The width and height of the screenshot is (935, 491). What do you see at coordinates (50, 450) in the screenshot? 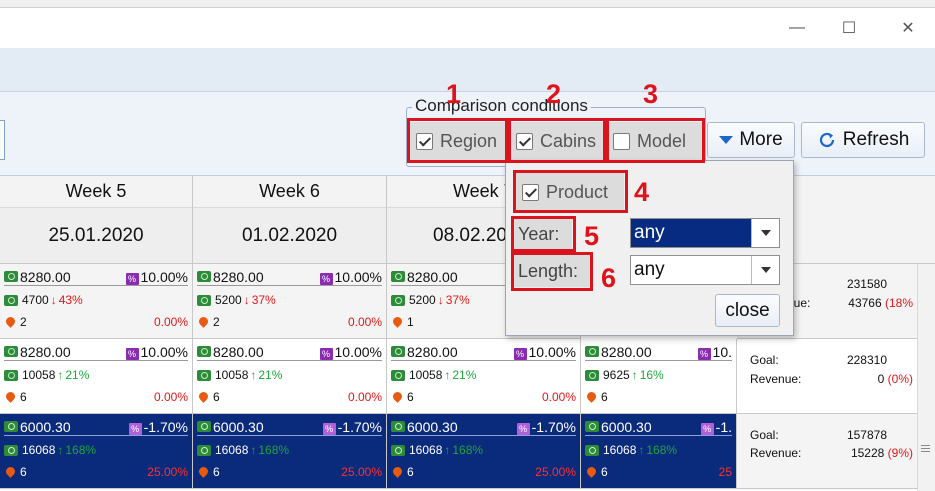
I see `cell-count-row: 16068 ↑ 168%` at bounding box center [50, 450].